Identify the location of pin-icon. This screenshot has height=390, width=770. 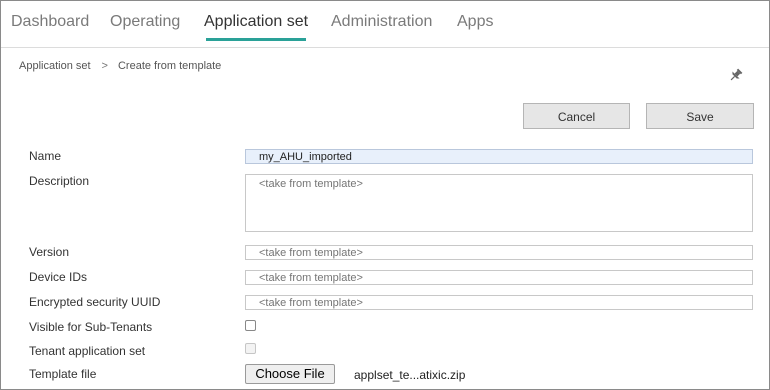
(736, 75).